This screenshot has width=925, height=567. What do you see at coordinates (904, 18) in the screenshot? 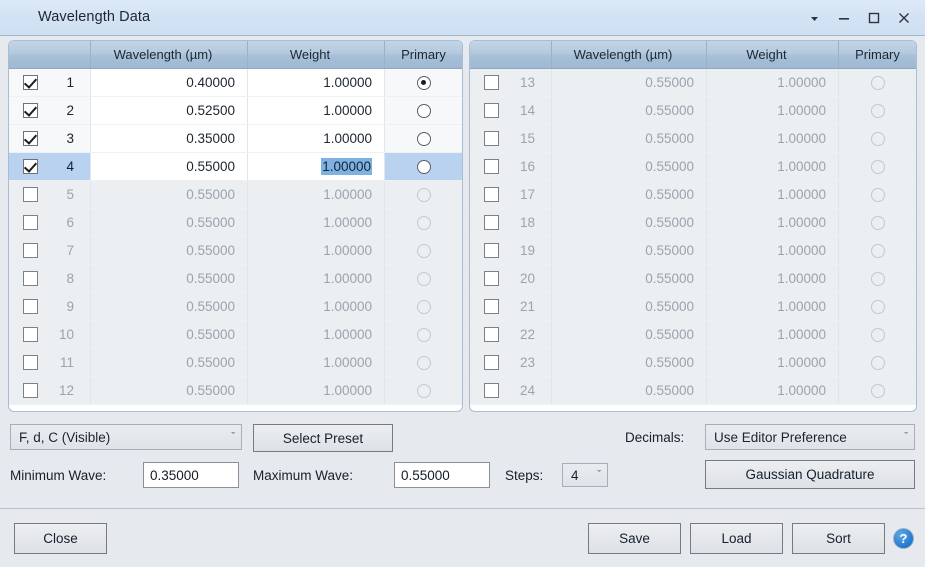
I see `close-icon` at bounding box center [904, 18].